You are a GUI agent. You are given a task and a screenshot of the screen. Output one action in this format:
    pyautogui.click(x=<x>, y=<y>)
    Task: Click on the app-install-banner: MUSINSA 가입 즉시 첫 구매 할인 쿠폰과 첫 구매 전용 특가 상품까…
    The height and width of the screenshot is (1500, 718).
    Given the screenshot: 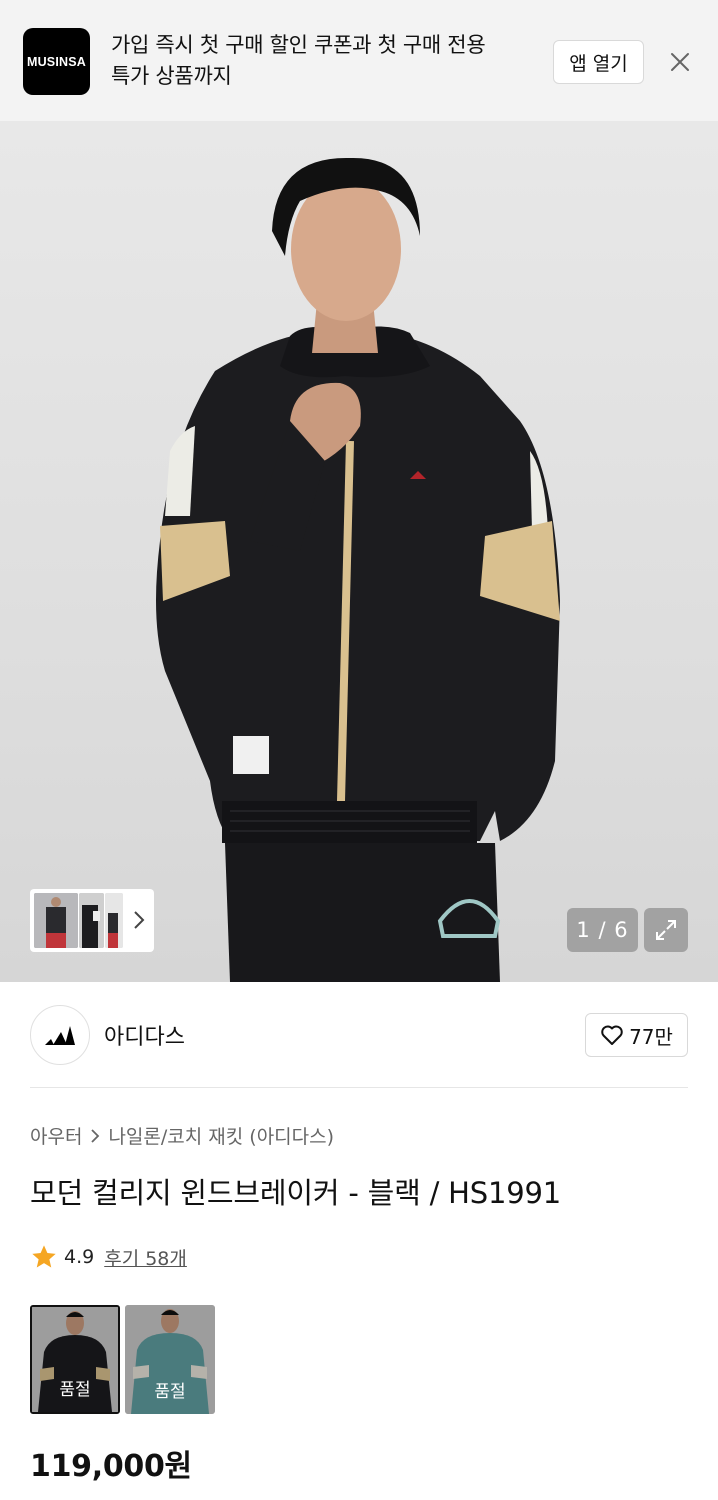 What is the action you would take?
    pyautogui.click(x=359, y=60)
    